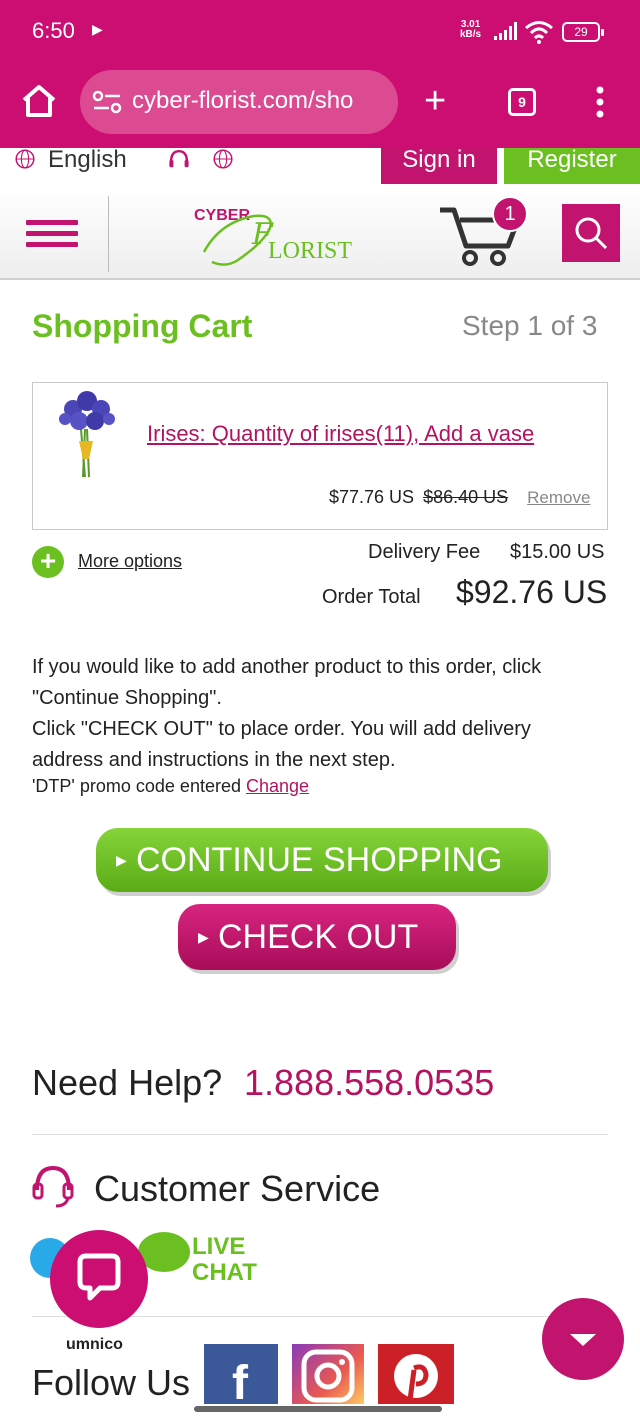 This screenshot has height=1422, width=640. I want to click on checkout-button: ▶ CHECK OUT, so click(317, 937).